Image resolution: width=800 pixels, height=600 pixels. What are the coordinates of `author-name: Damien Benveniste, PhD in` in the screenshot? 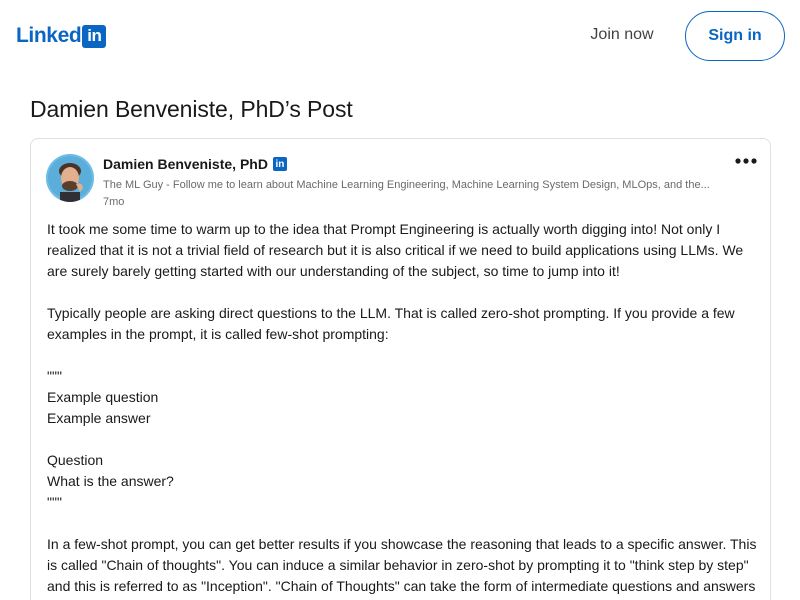 It's located at (195, 164).